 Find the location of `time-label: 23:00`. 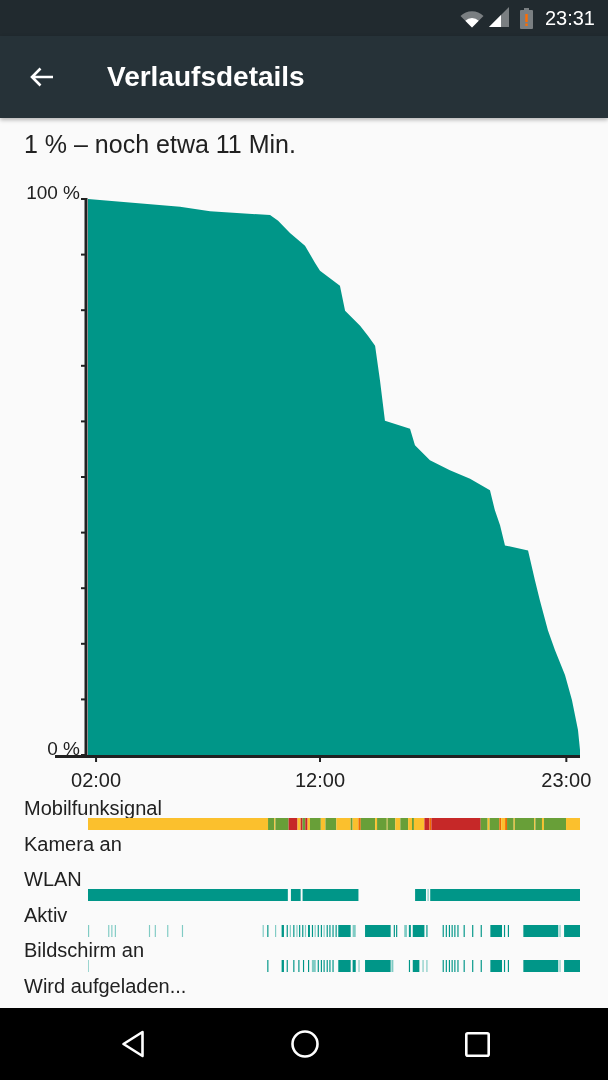

time-label: 23:00 is located at coordinates (566, 780).